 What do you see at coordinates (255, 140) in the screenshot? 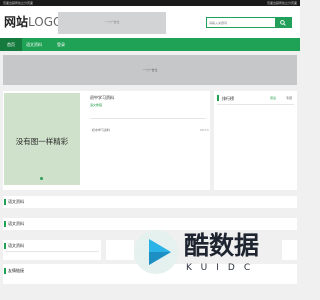
I see `ranking-panel` at bounding box center [255, 140].